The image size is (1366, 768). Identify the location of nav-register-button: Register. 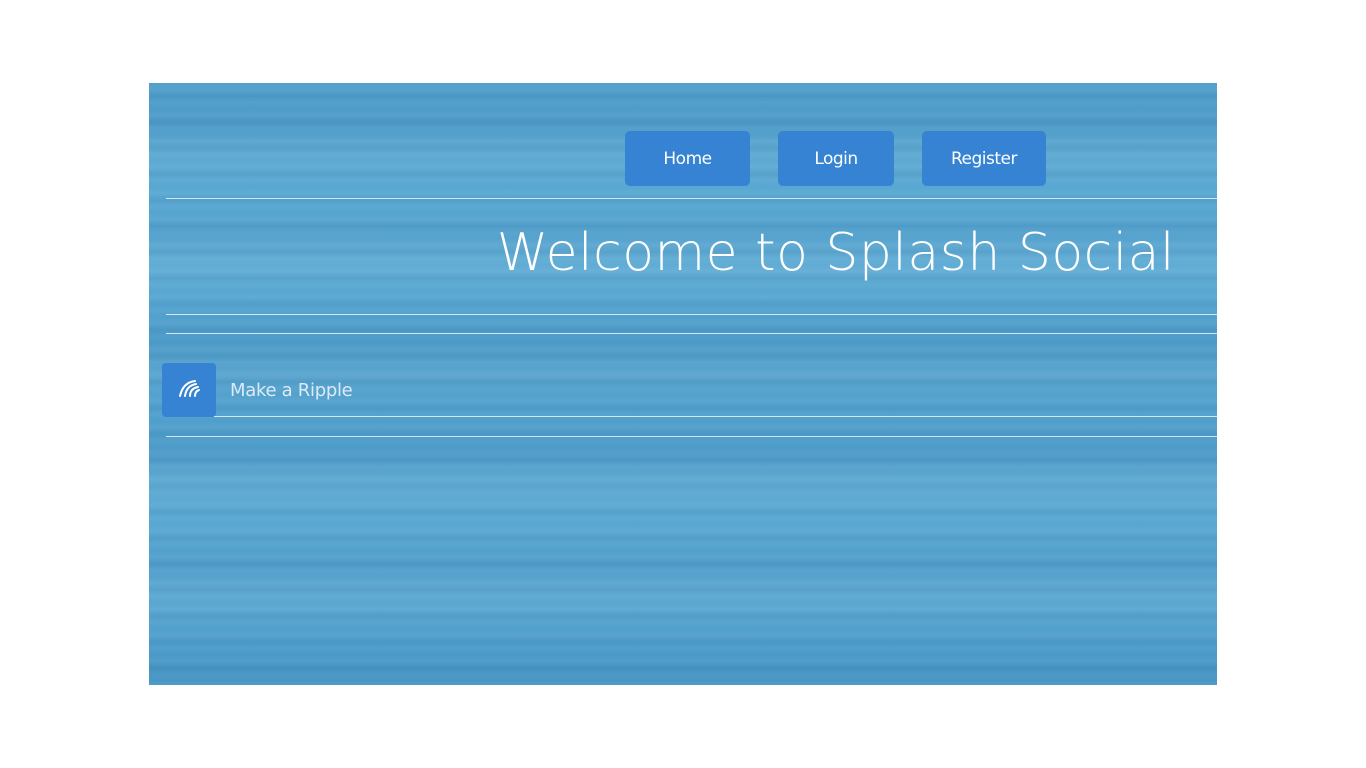
(984, 158).